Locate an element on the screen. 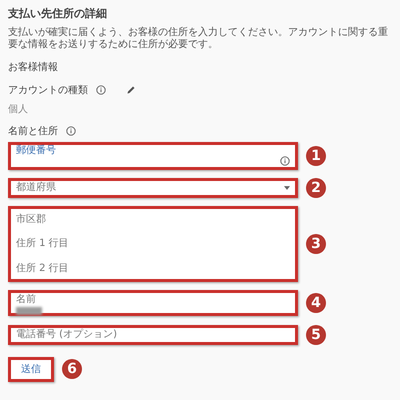 This screenshot has width=400, height=400. section-label: お客様情報 is located at coordinates (33, 67).